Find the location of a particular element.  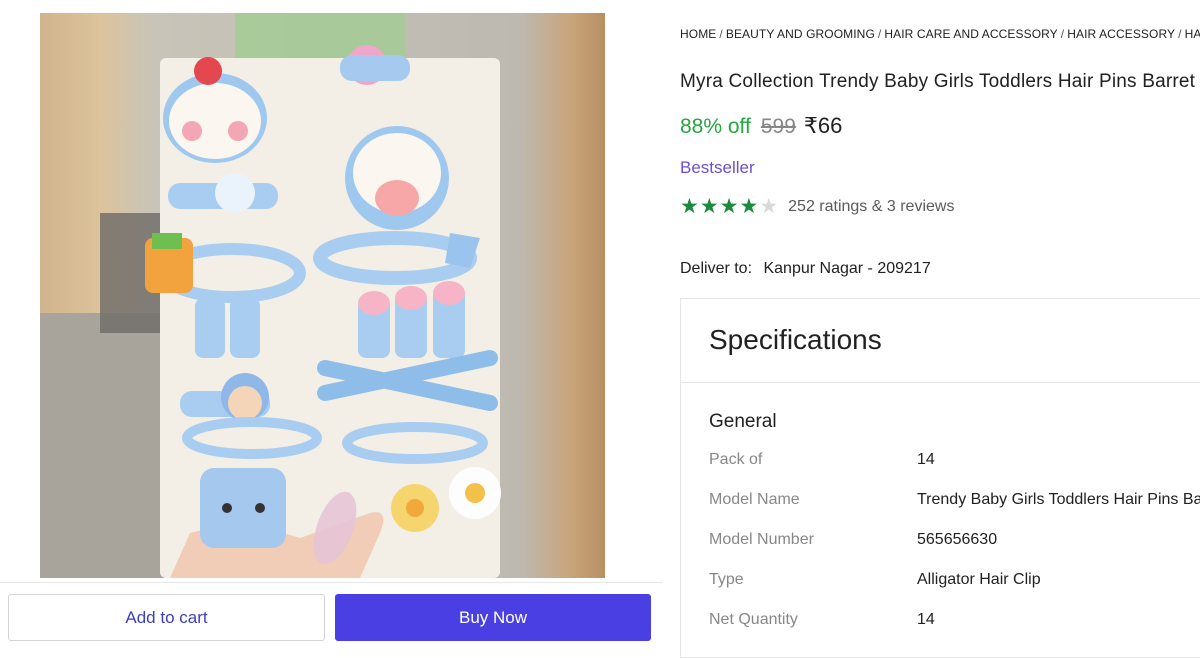

specifications-heading: Specifications is located at coordinates (795, 339).